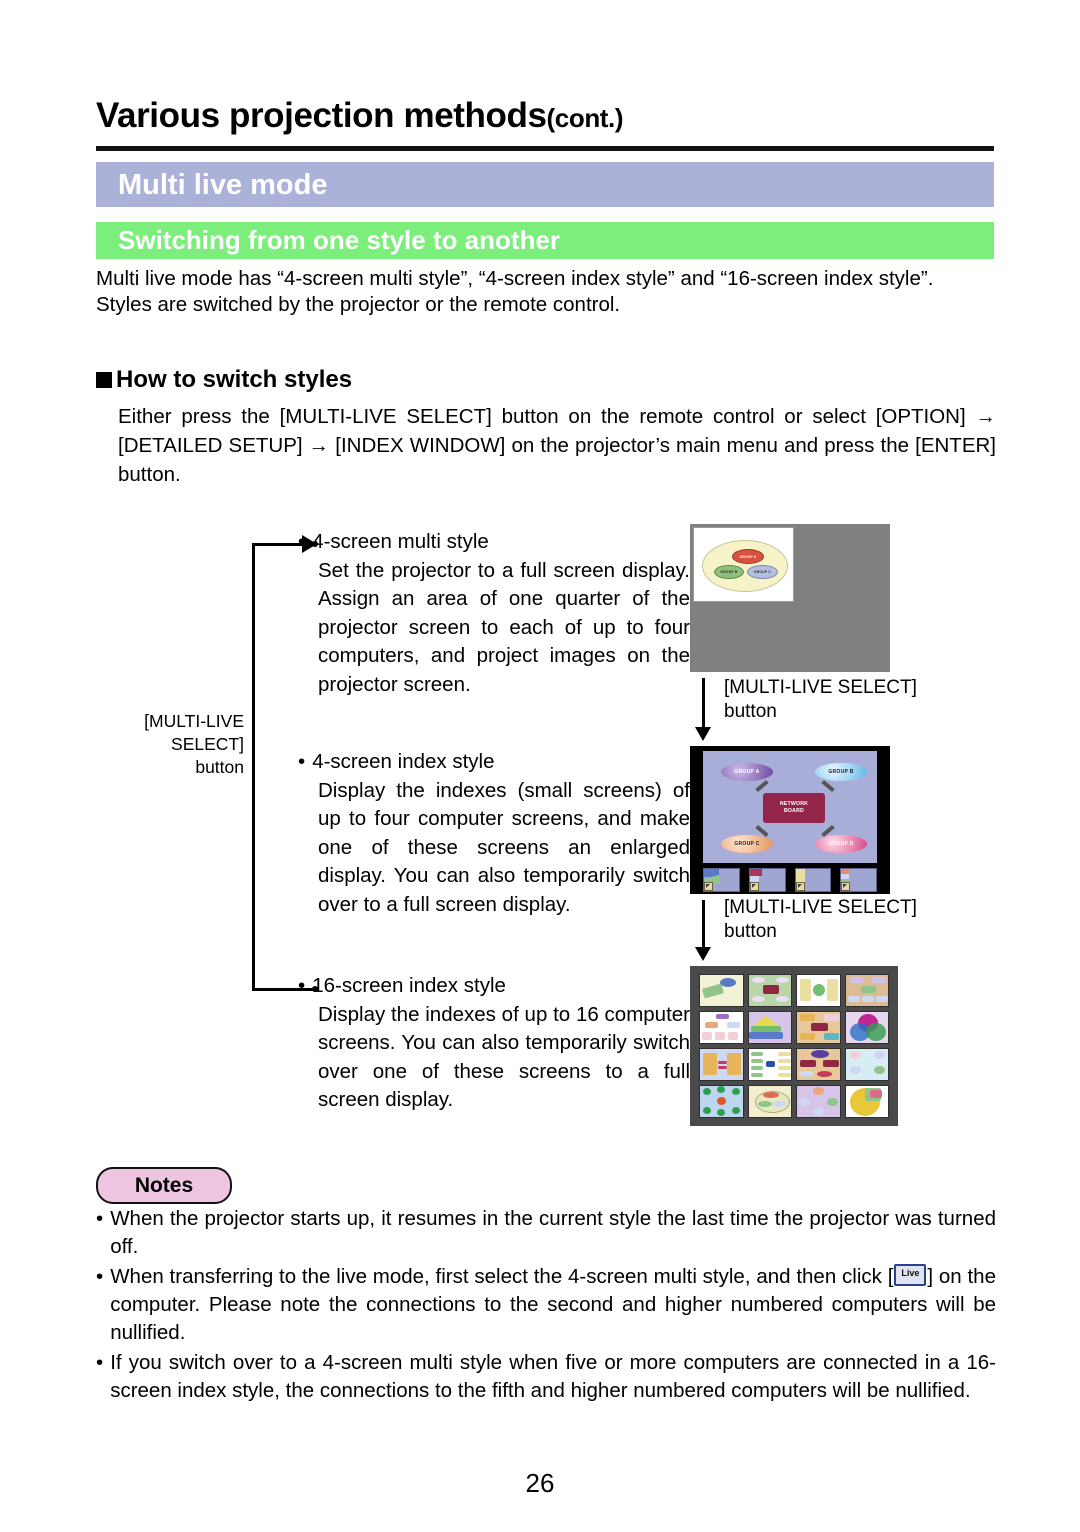 The width and height of the screenshot is (1080, 1532). I want to click on thumbnail-4-number-icon, so click(846, 886).